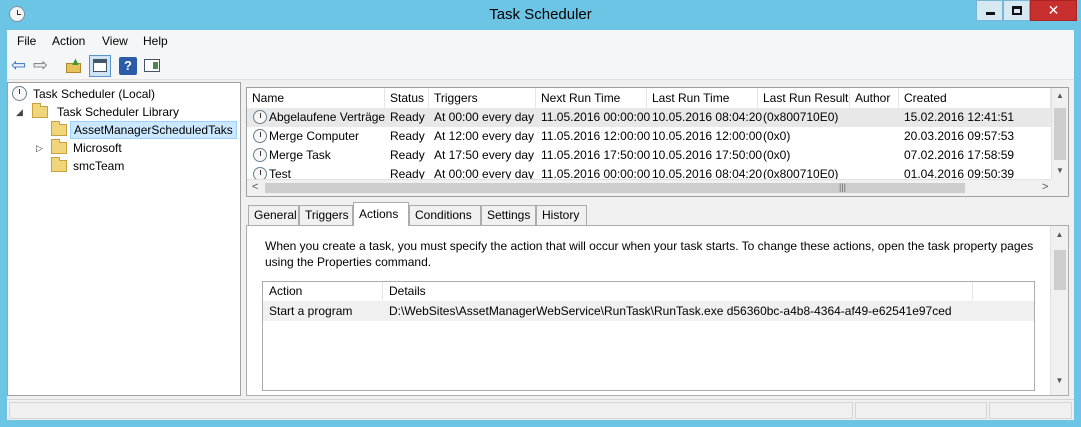  What do you see at coordinates (975, 98) in the screenshot?
I see `column-header-created: Created` at bounding box center [975, 98].